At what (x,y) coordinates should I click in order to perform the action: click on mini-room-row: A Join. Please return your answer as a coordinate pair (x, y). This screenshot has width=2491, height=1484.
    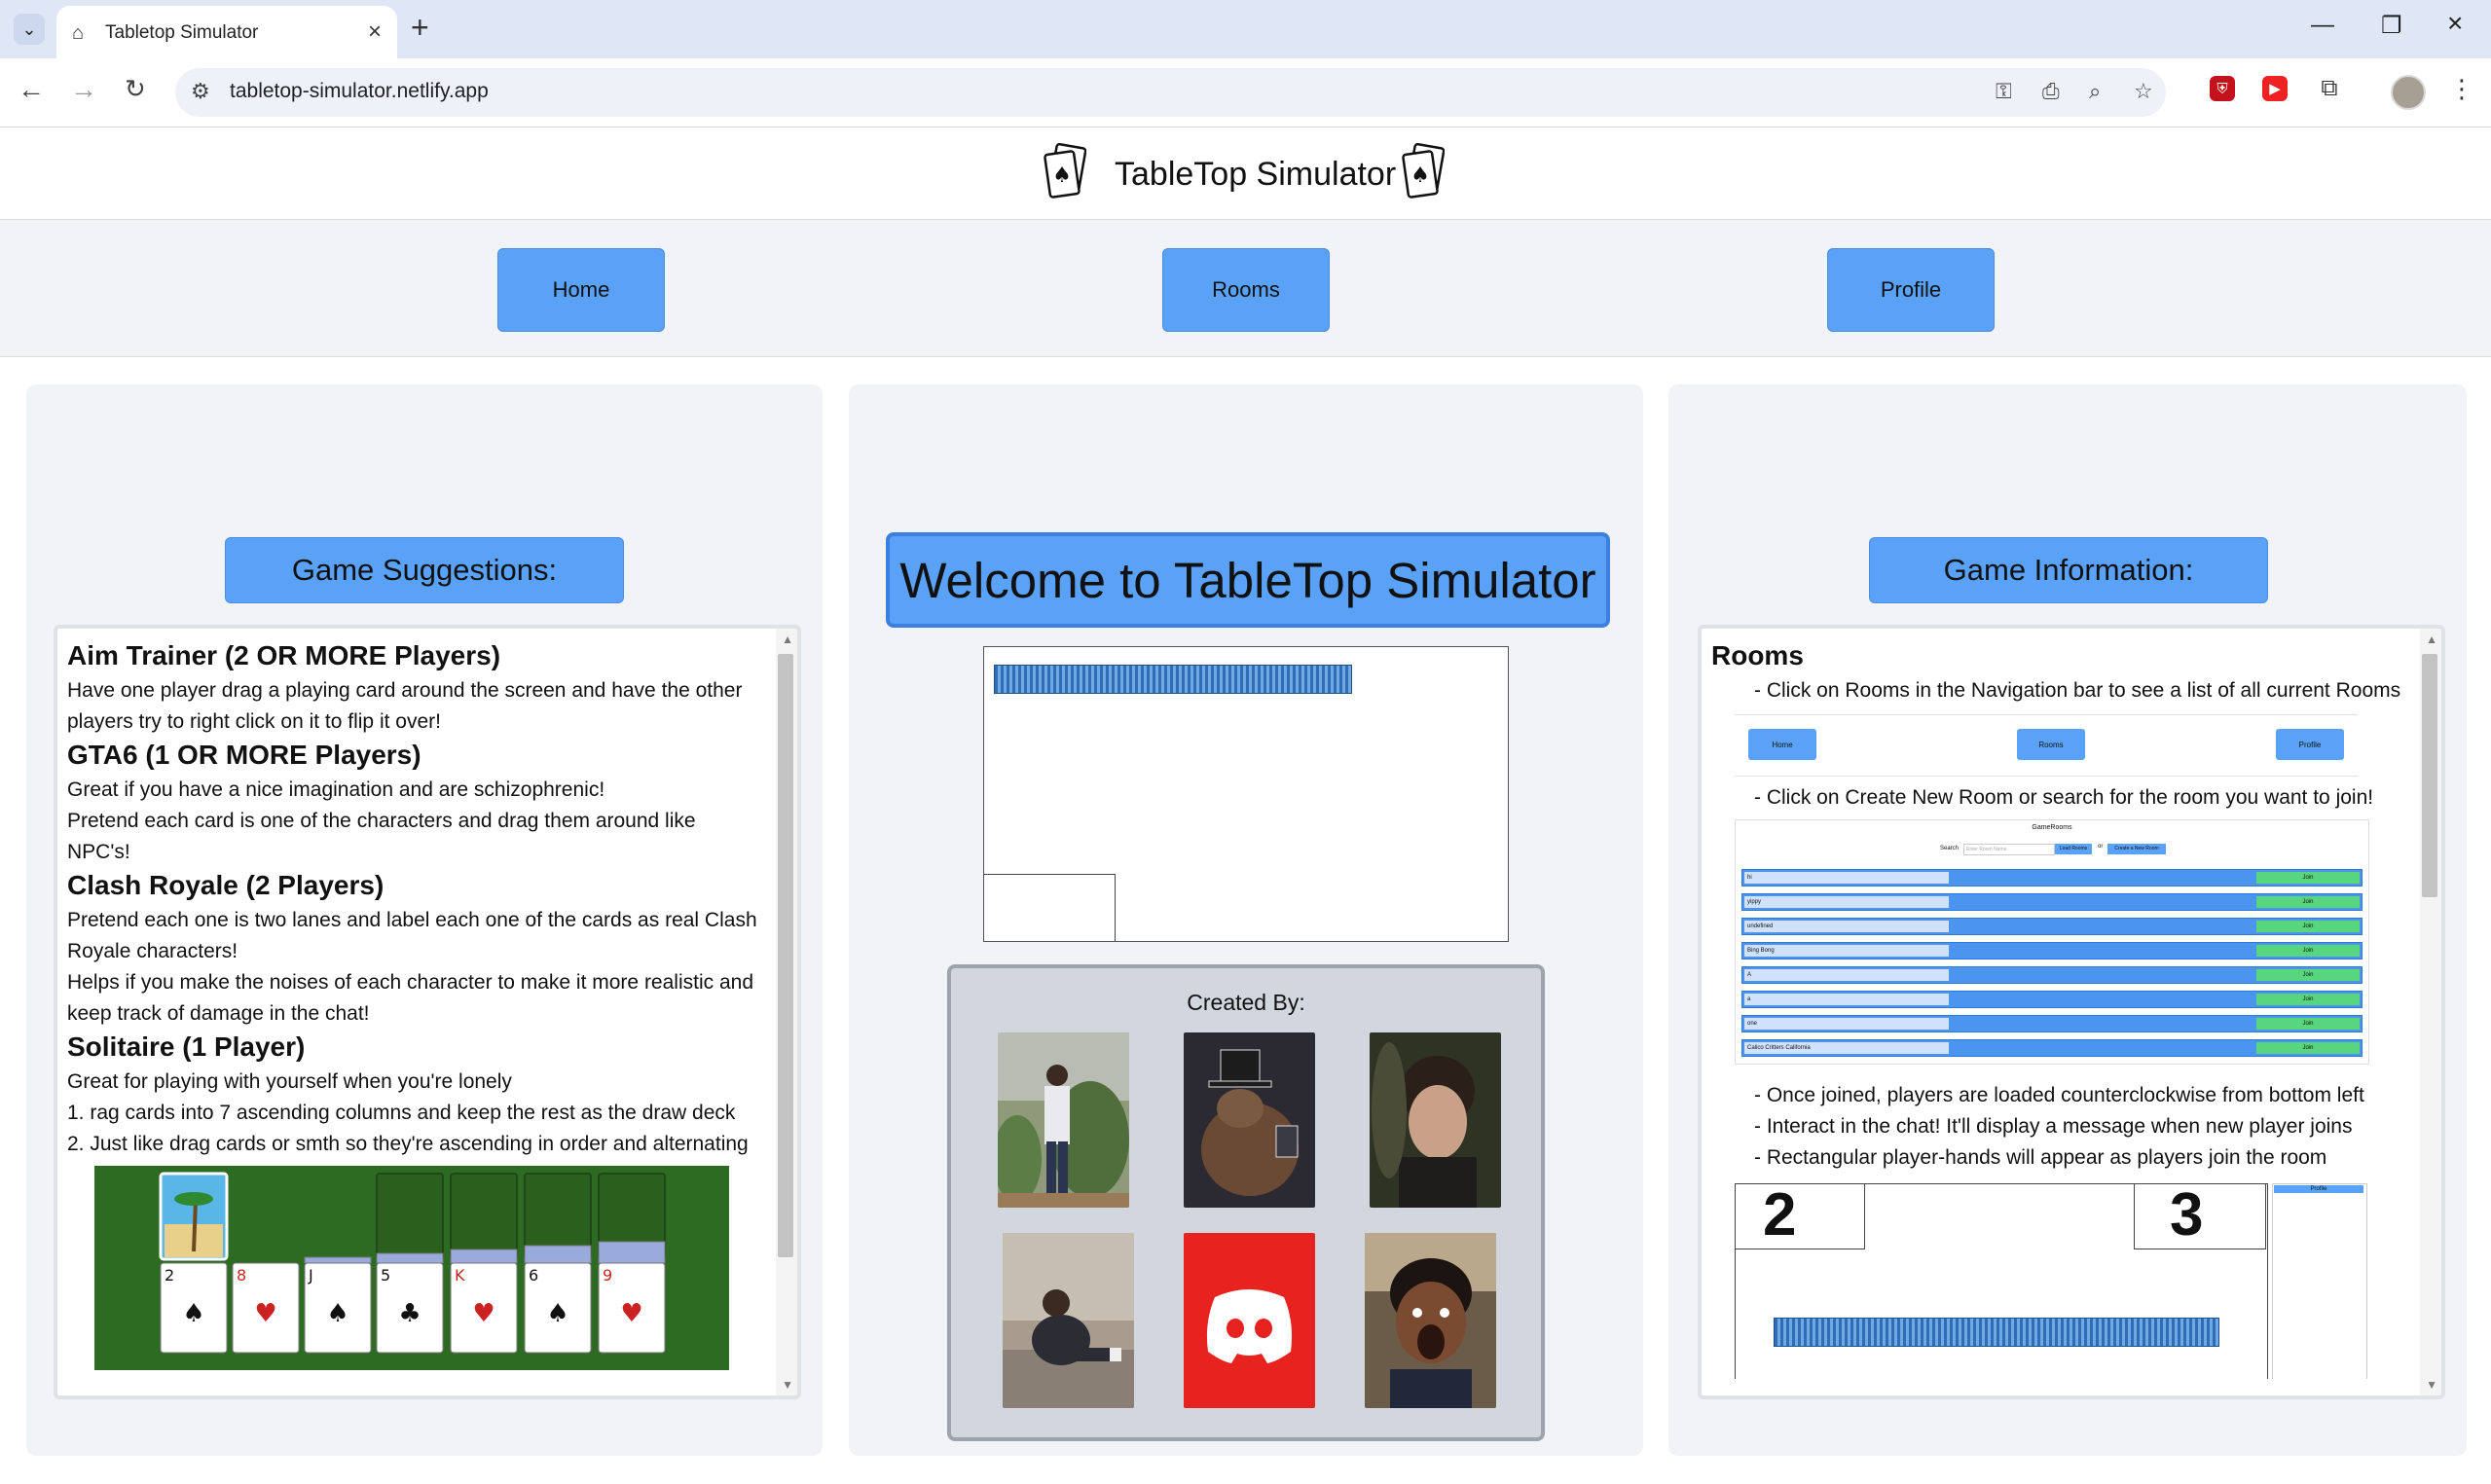
    Looking at the image, I should click on (2052, 975).